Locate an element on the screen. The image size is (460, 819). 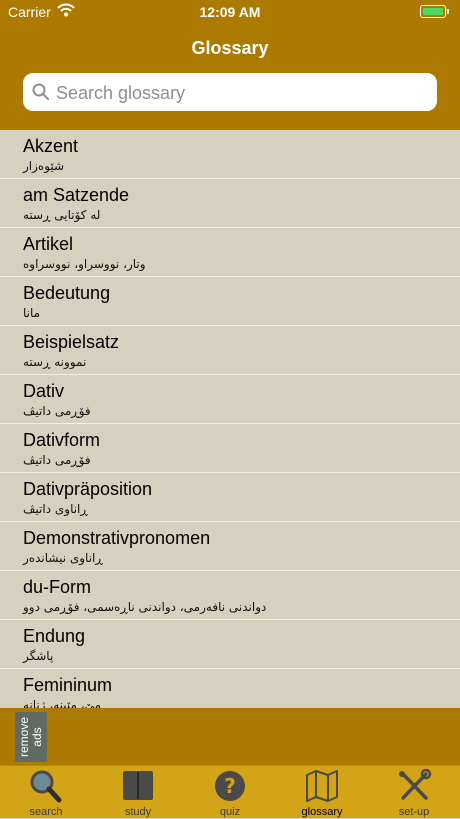
navigation-bar: Glossary is located at coordinates (230, 78).